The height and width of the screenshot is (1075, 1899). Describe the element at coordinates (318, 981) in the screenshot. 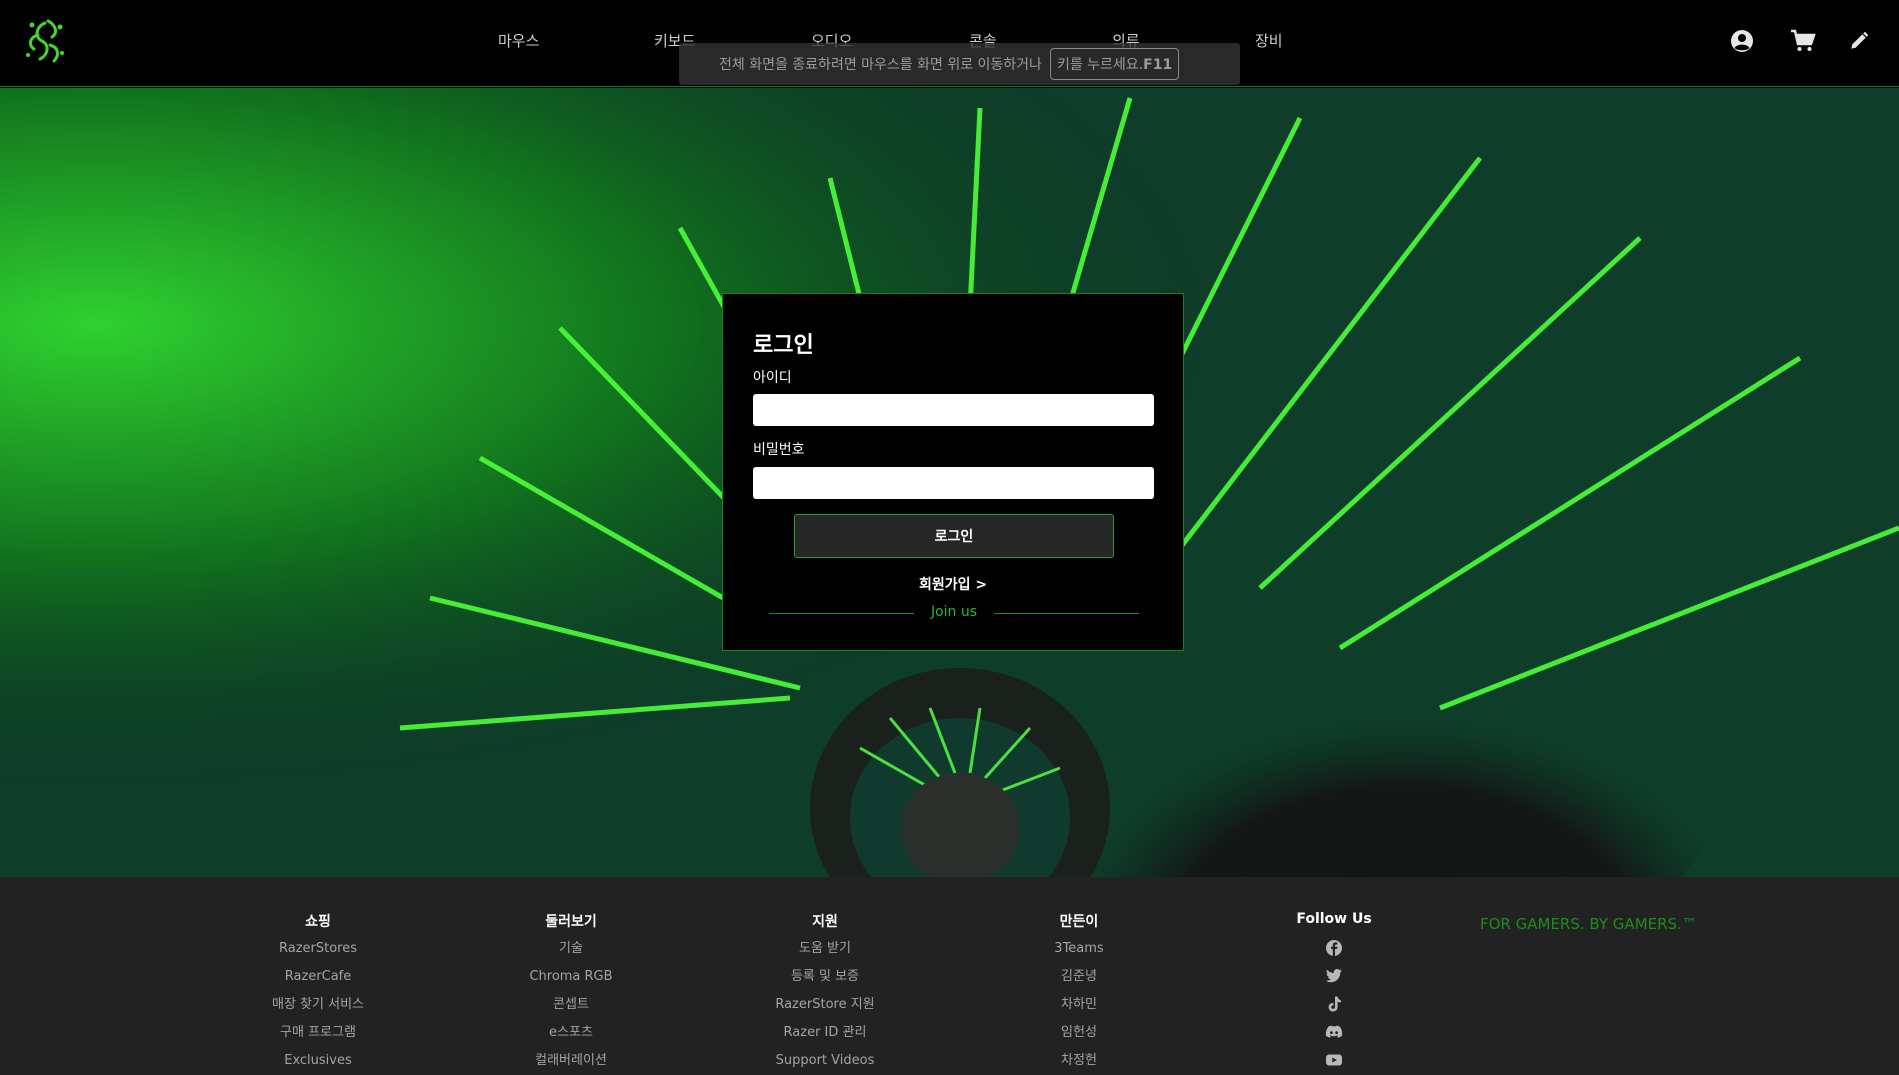

I see `footer-link: RazerCafe` at that location.